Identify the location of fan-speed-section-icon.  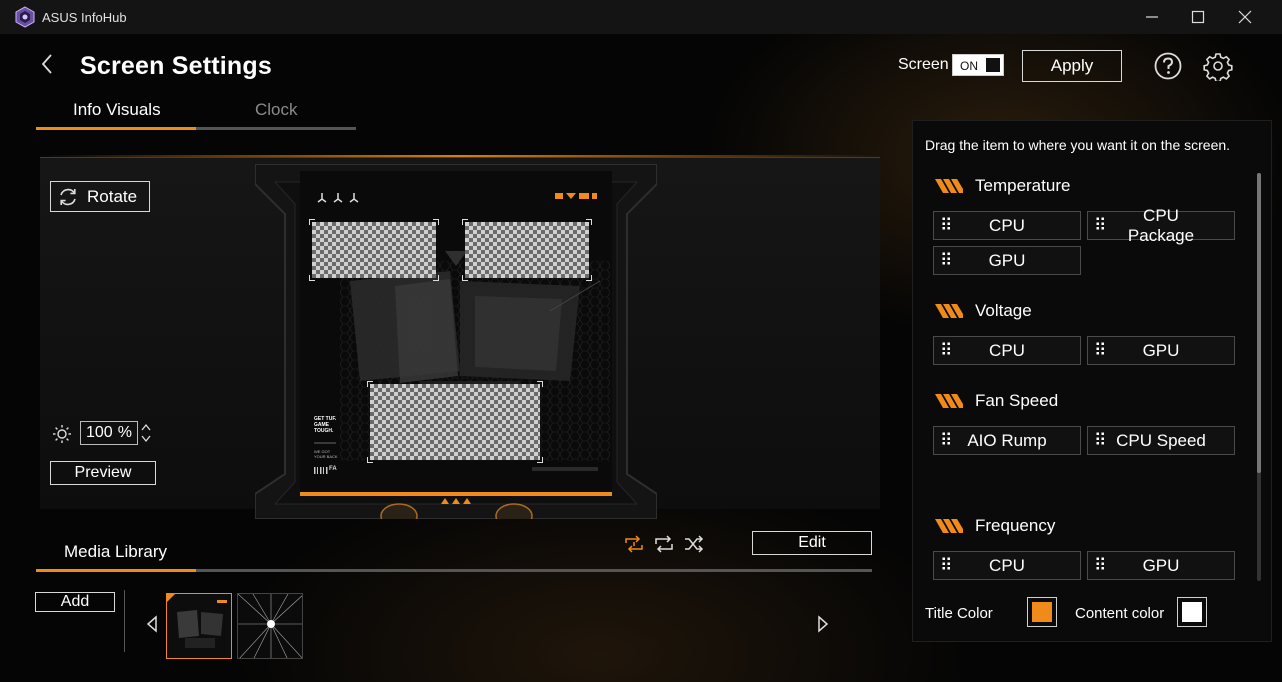
(949, 401).